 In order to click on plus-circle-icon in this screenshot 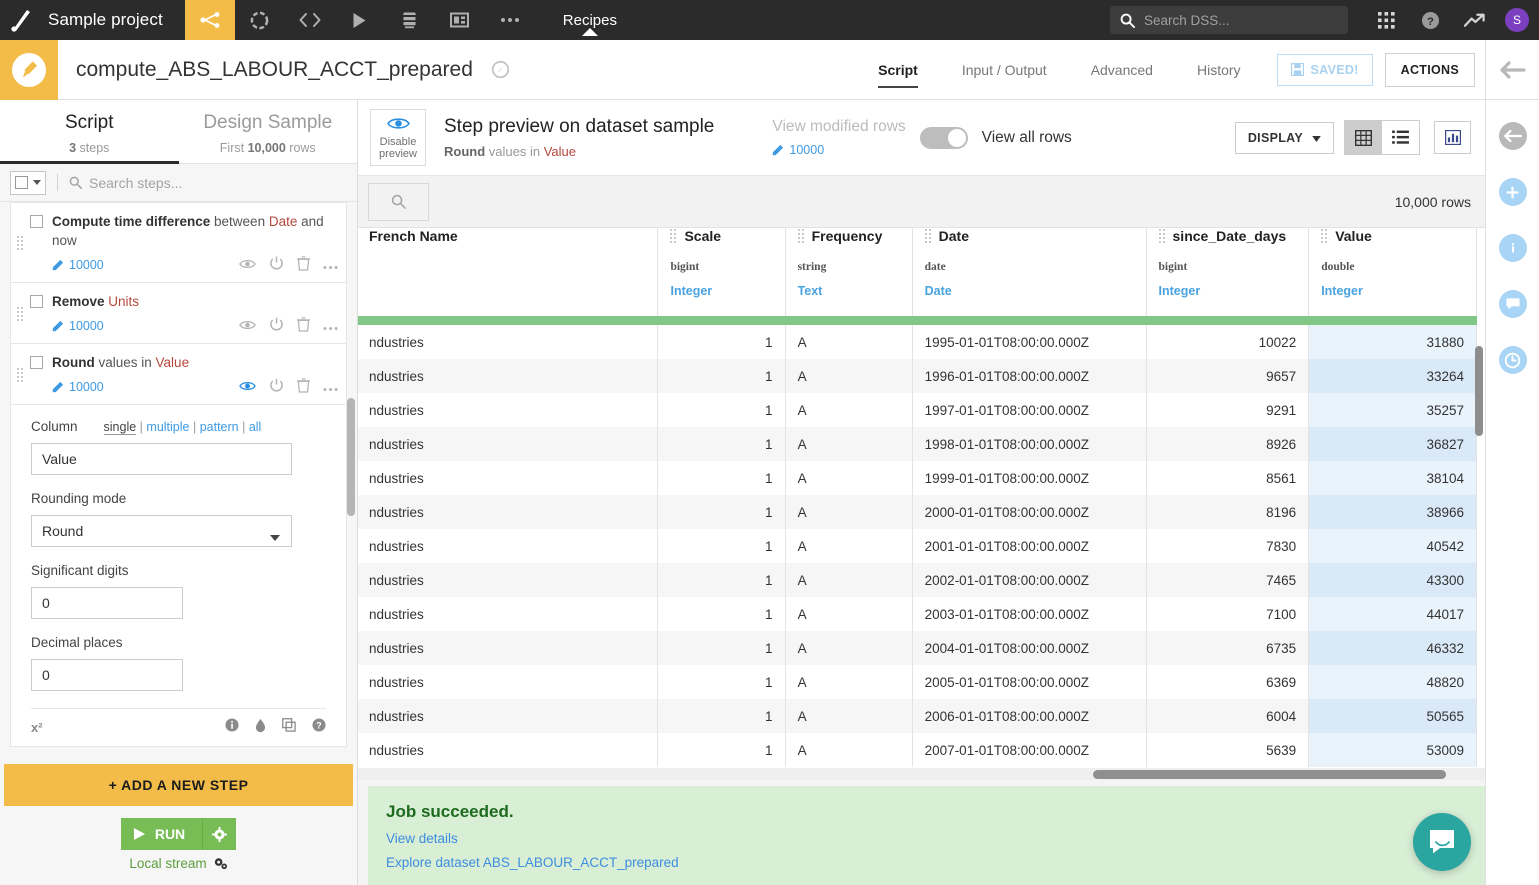, I will do `click(1512, 192)`.